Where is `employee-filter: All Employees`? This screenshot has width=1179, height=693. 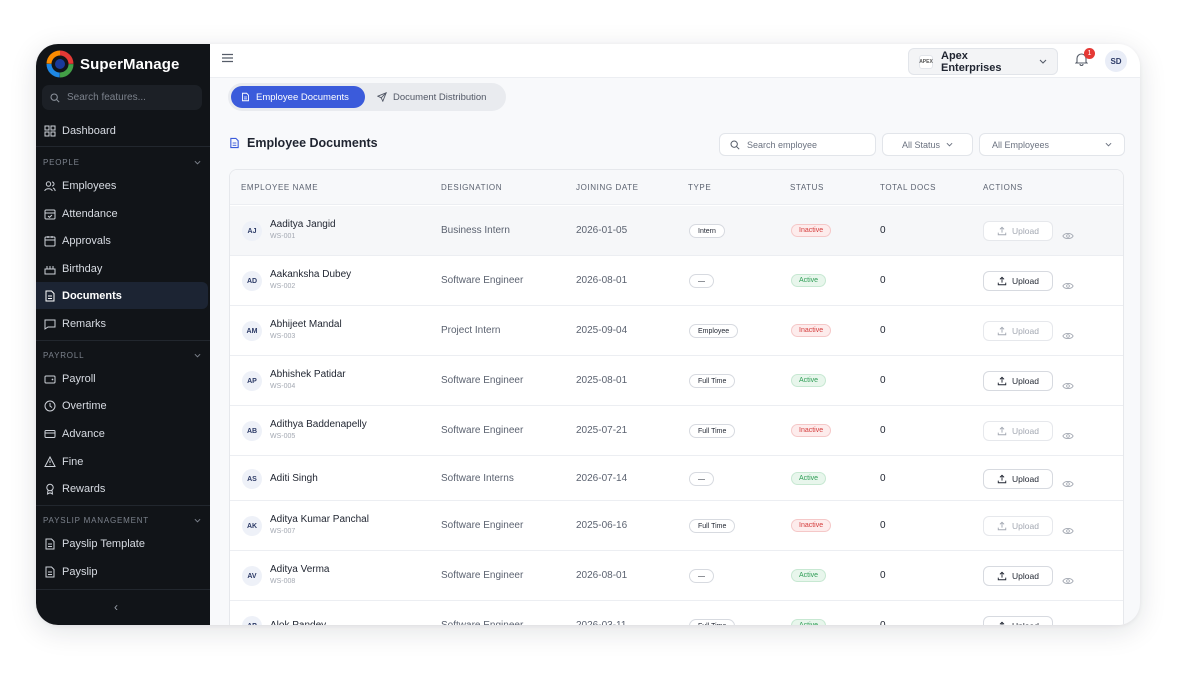
employee-filter: All Employees is located at coordinates (1052, 144).